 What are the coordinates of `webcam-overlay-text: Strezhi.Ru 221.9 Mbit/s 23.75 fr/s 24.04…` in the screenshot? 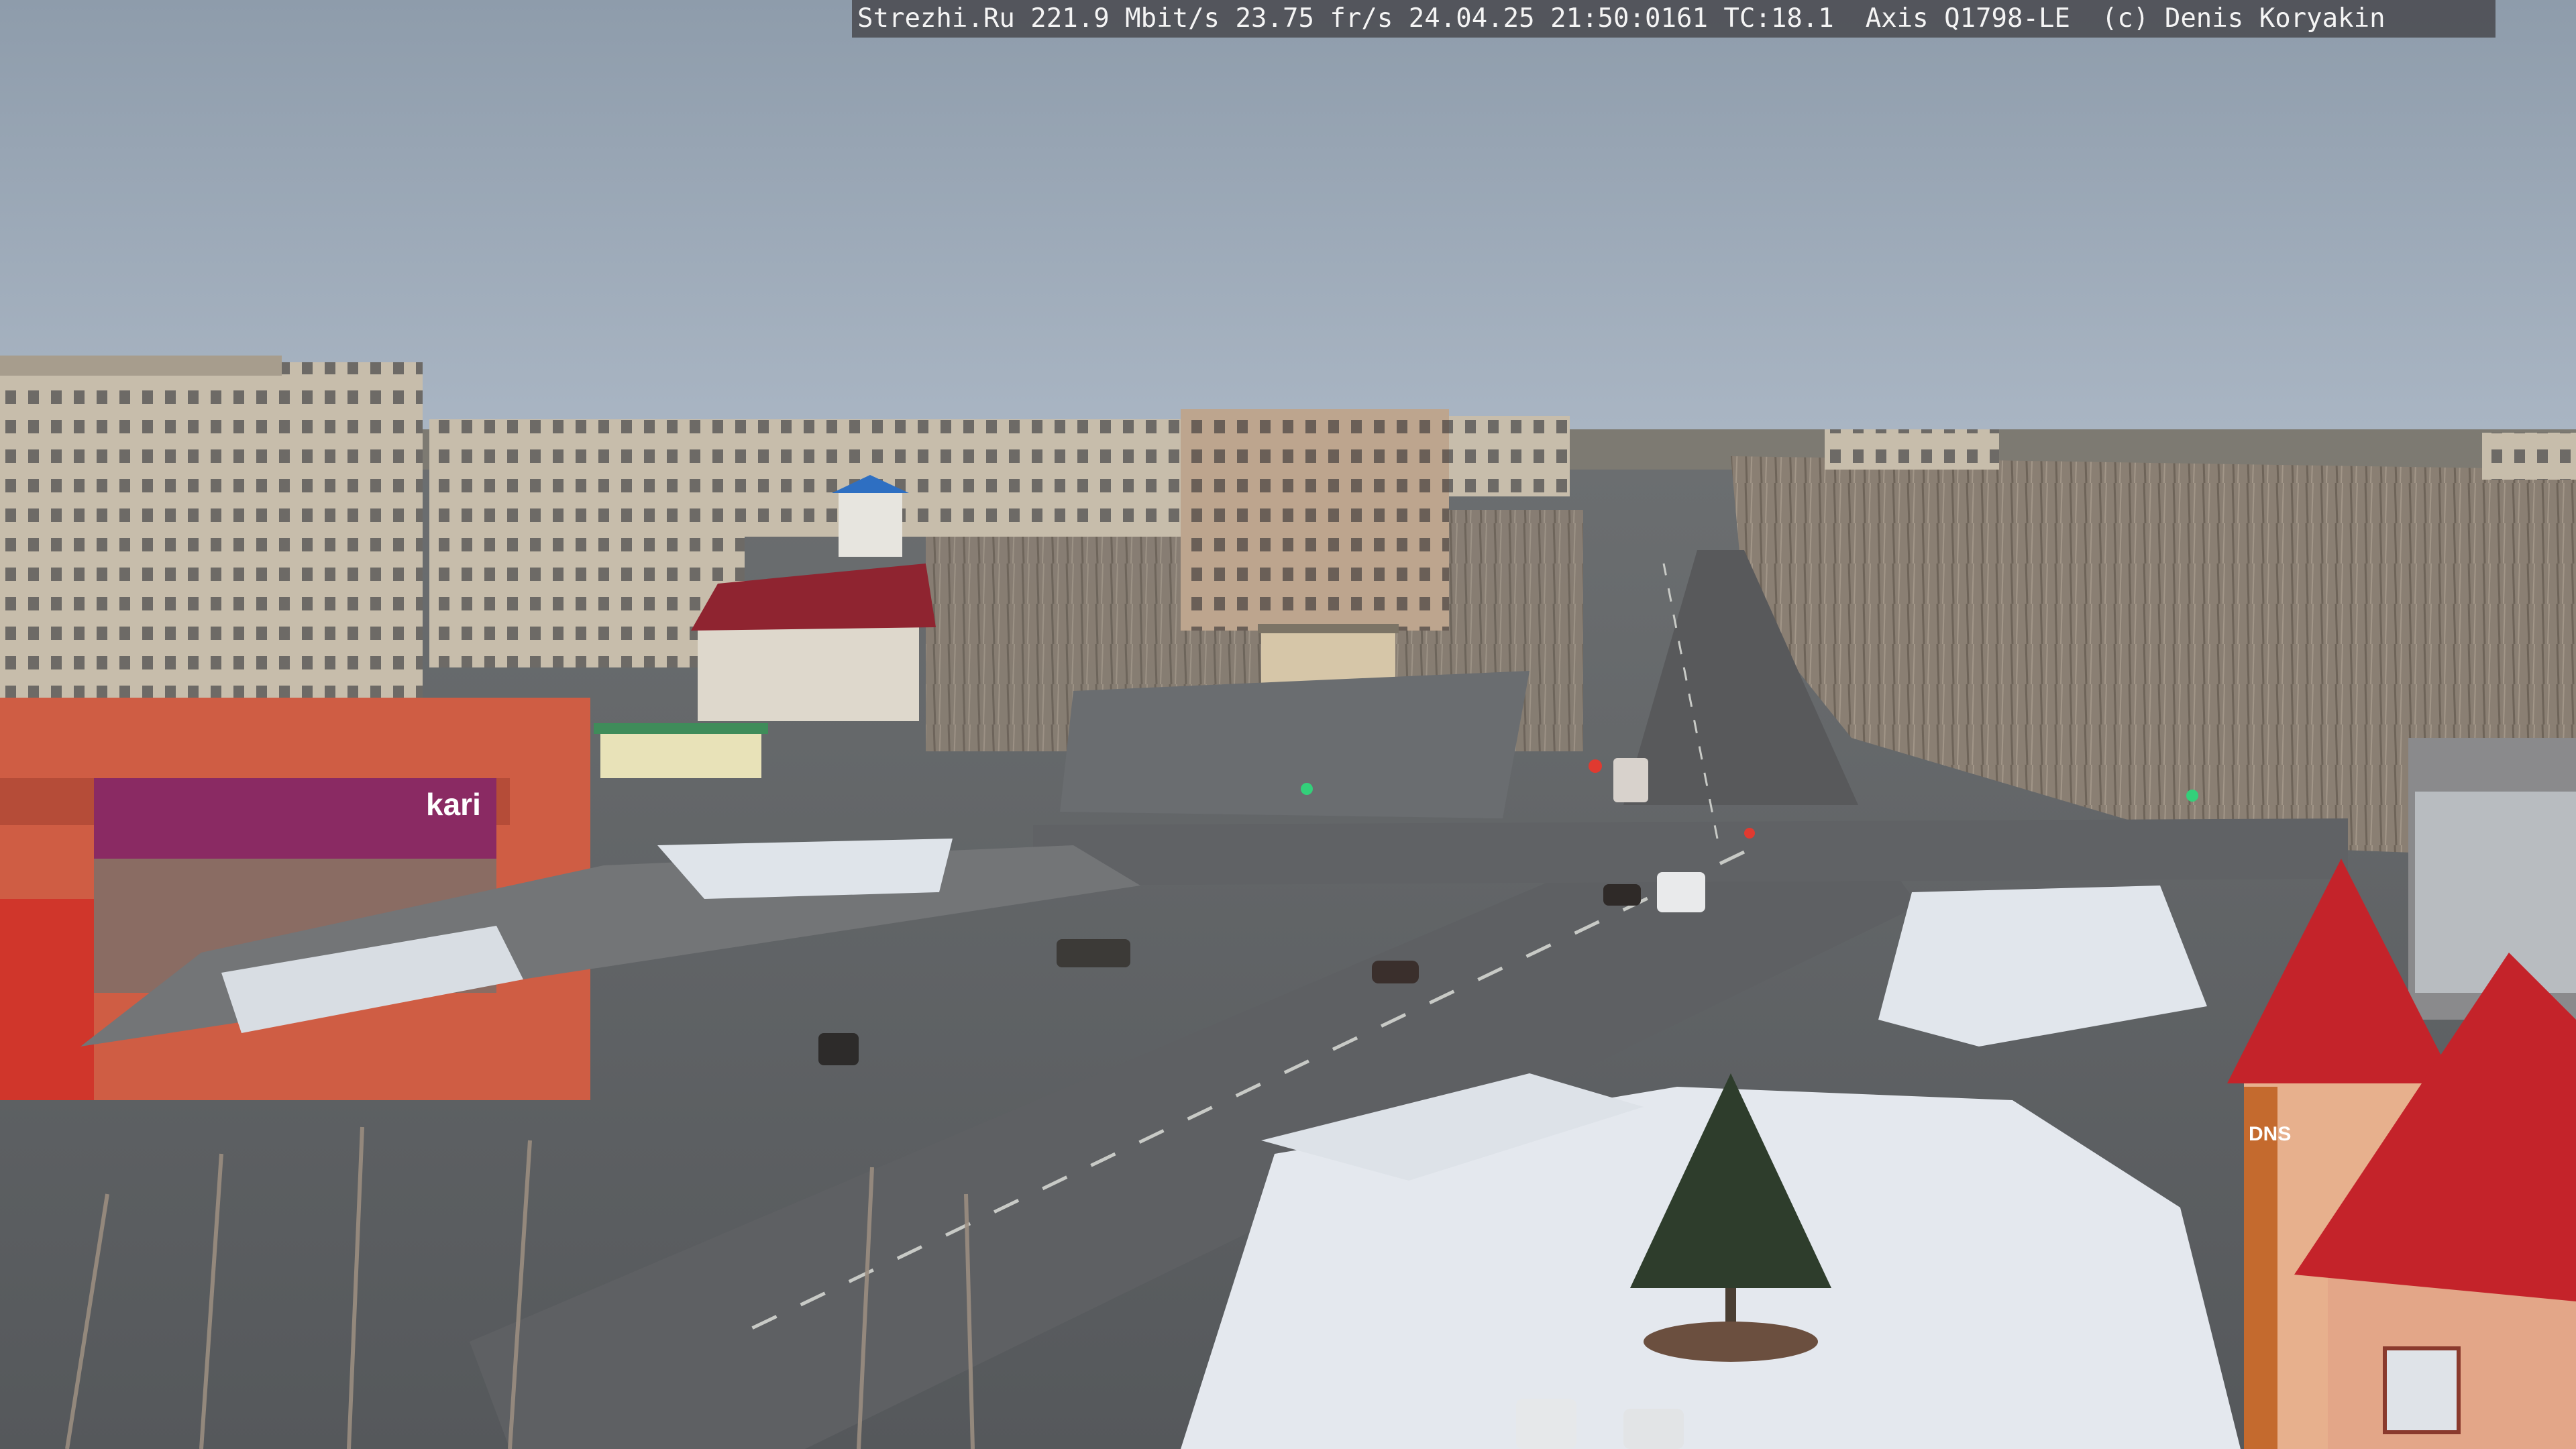 It's located at (1674, 19).